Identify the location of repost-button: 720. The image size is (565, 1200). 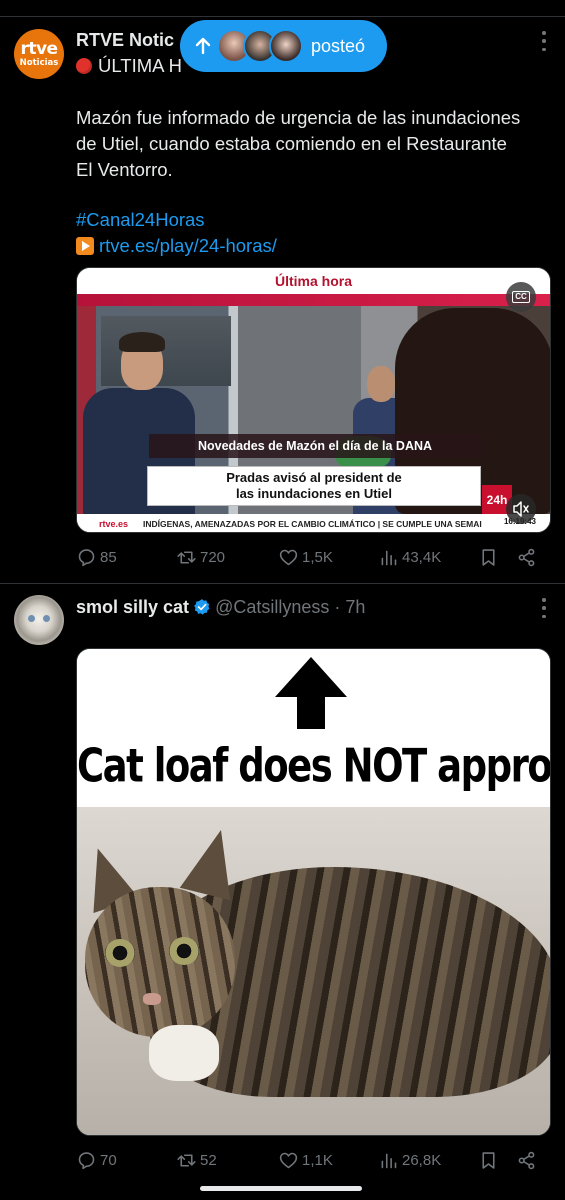
(200, 557).